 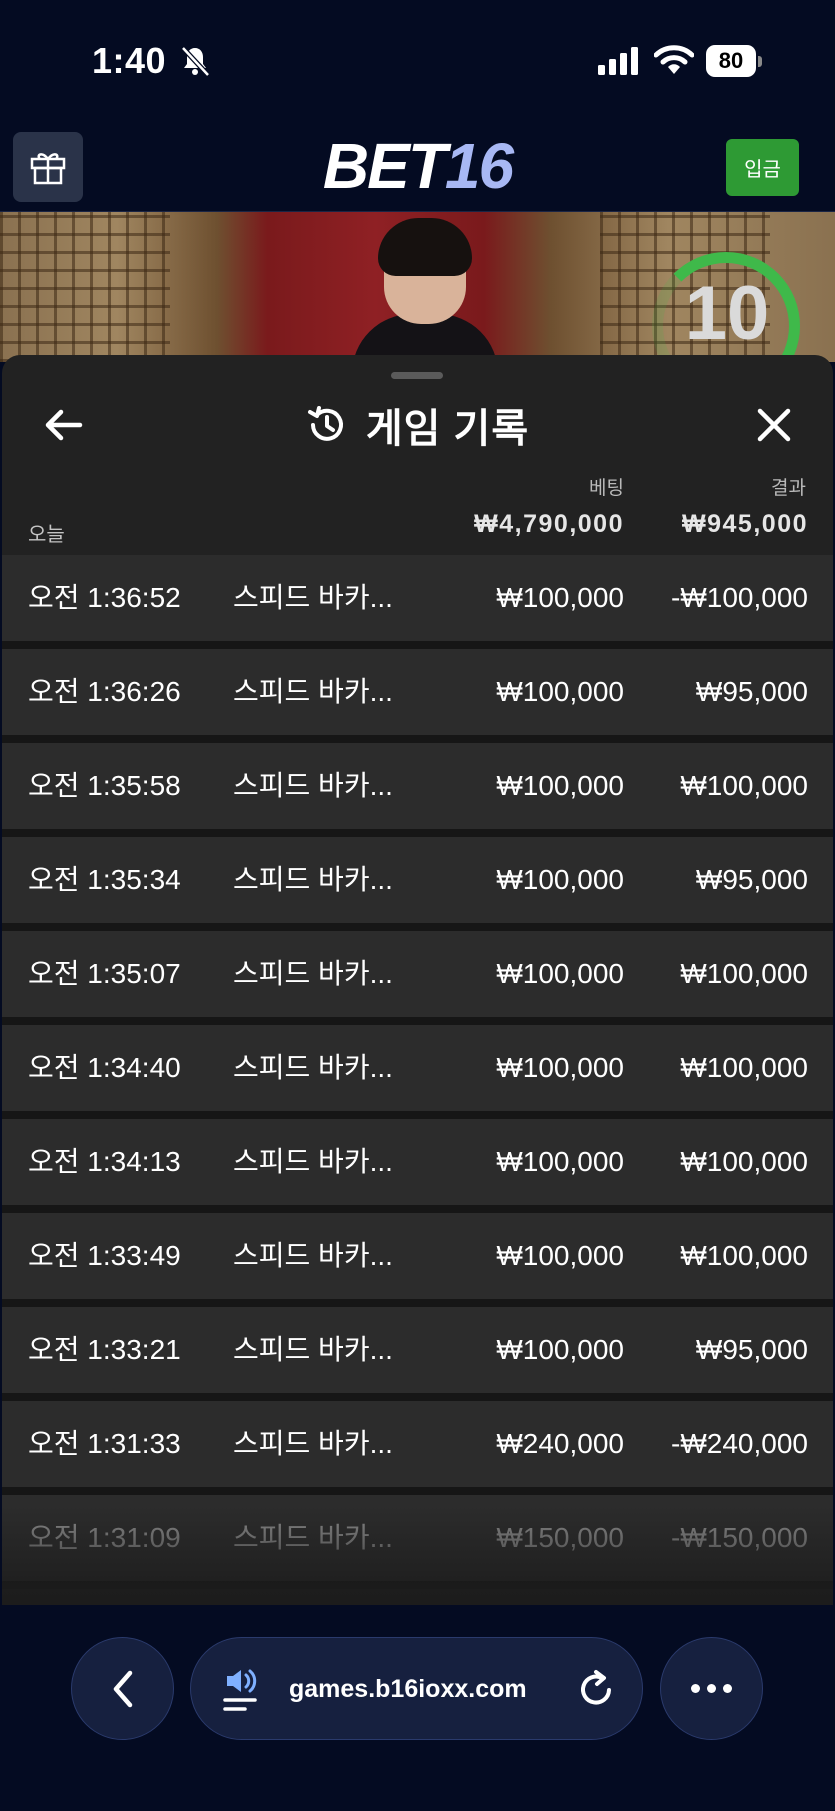 What do you see at coordinates (417, 1068) in the screenshot?
I see `table-row: 오전 1:34:40 스피드 바카... ₩100,000 ₩100,000` at bounding box center [417, 1068].